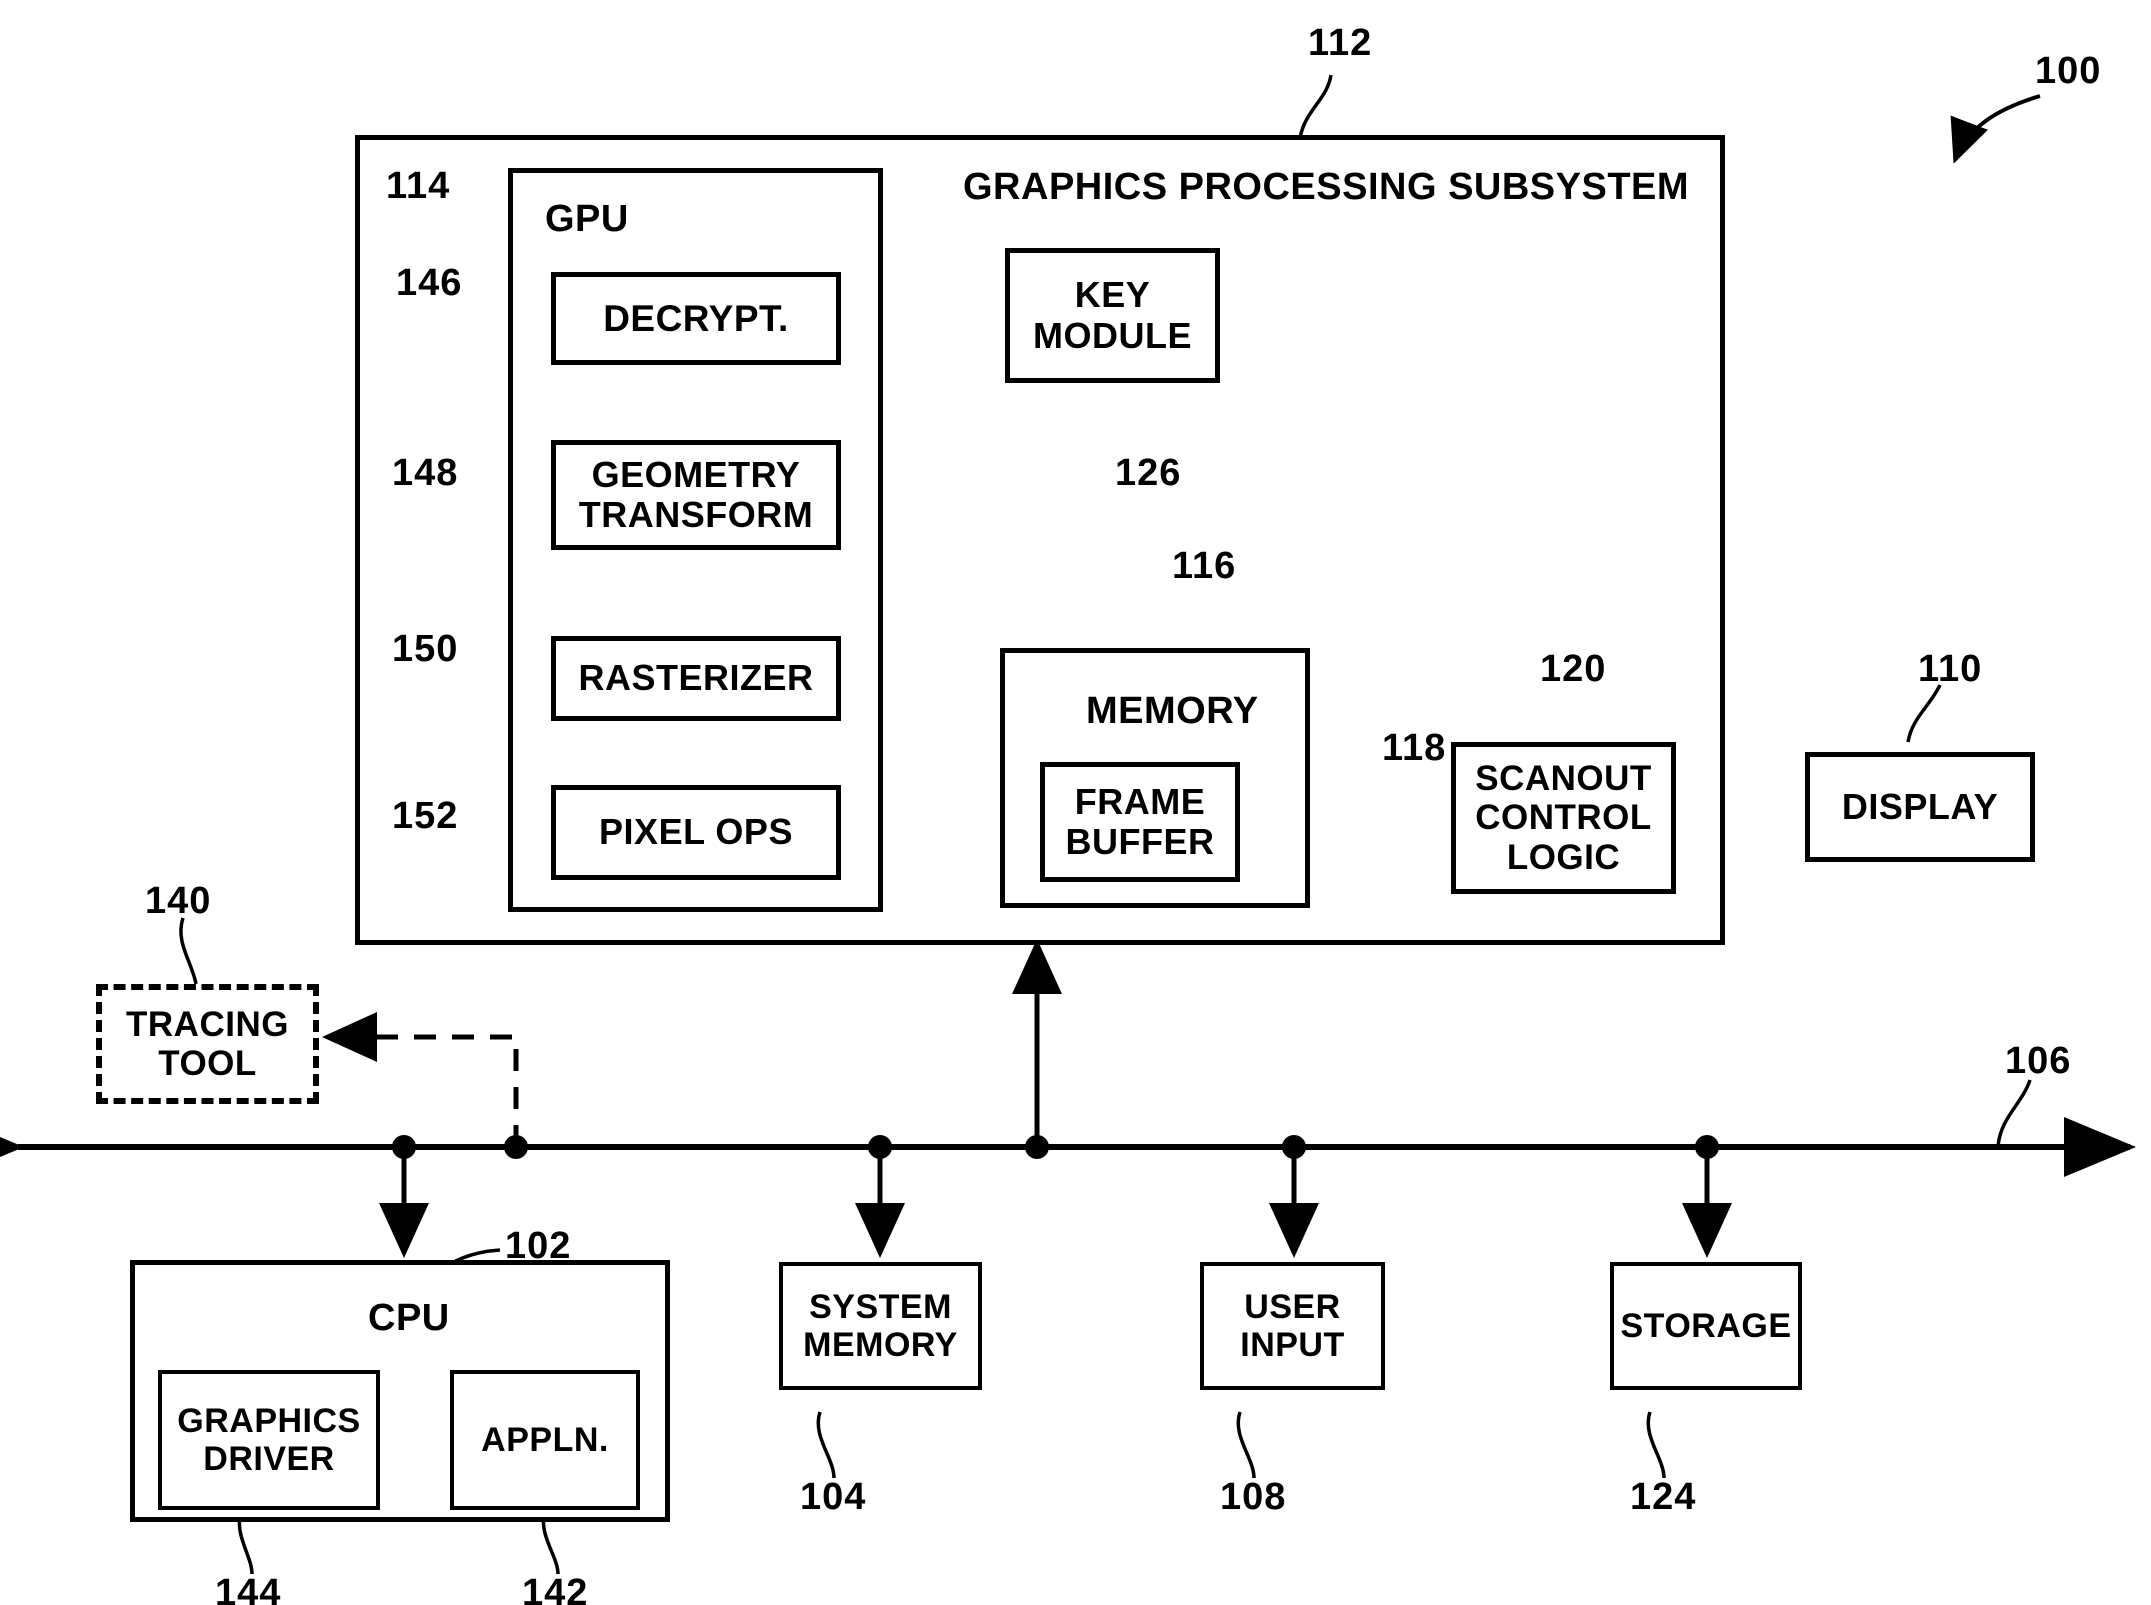 The image size is (2151, 1605). I want to click on appln-label: APPLN., so click(545, 1439).